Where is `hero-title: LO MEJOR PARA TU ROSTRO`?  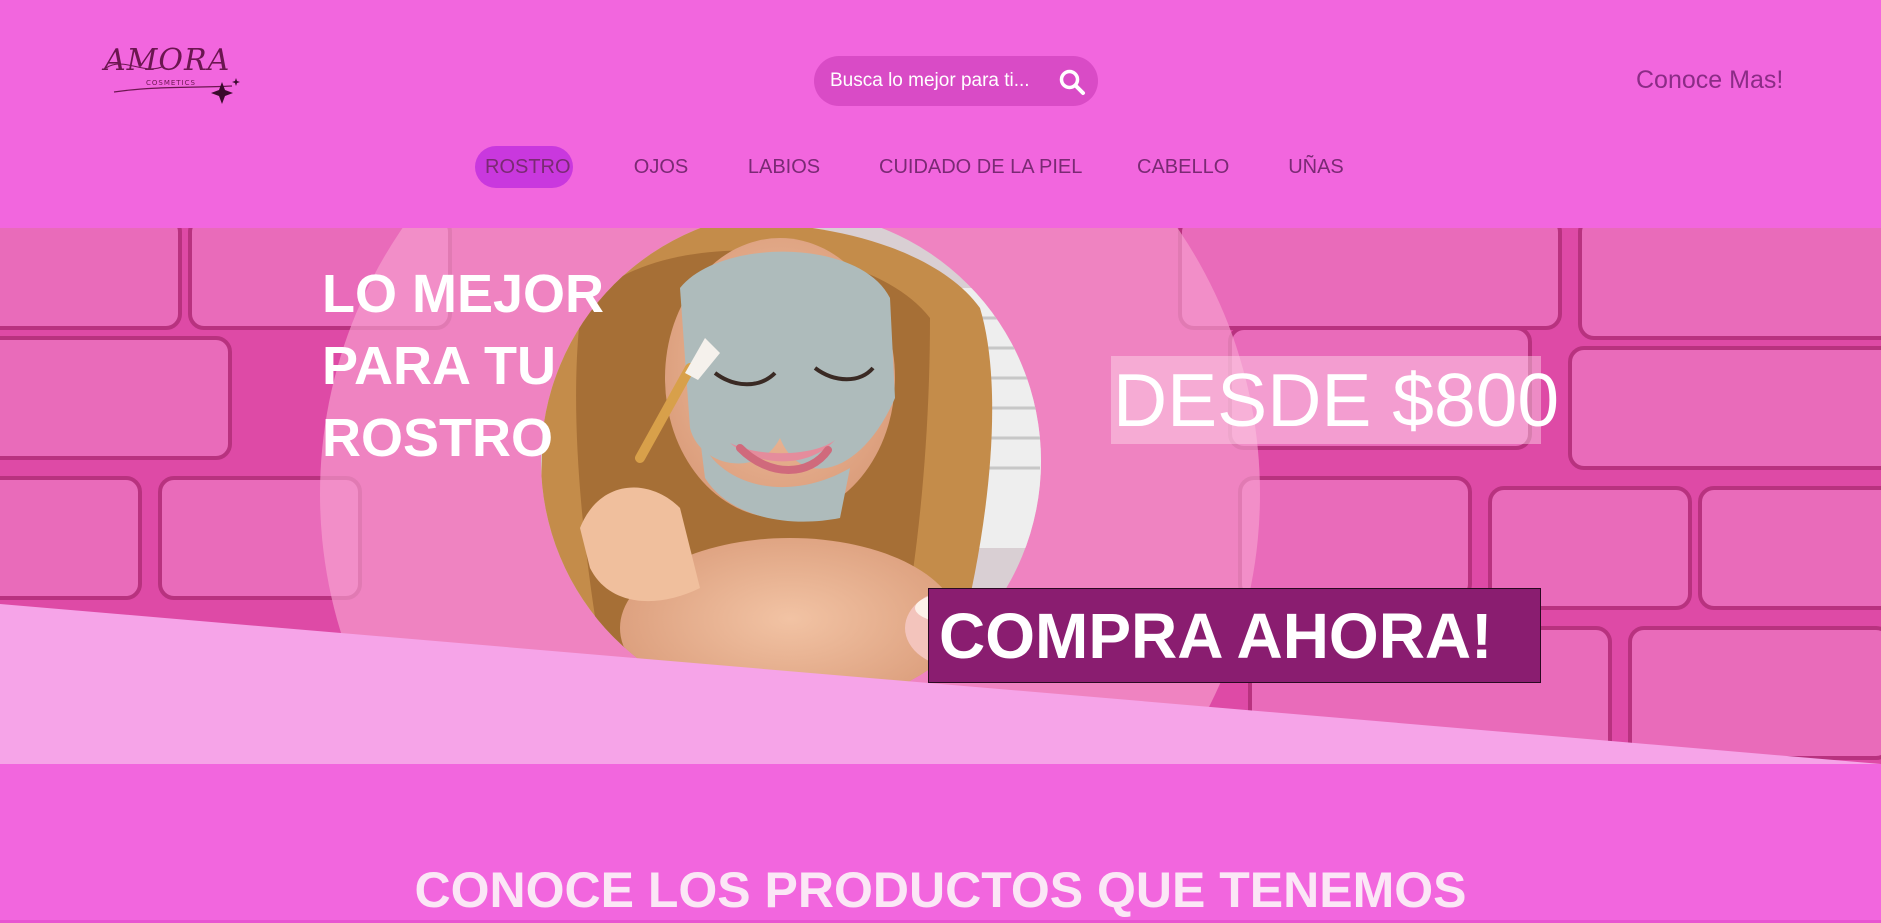 hero-title: LO MEJOR PARA TU ROSTRO is located at coordinates (482, 366).